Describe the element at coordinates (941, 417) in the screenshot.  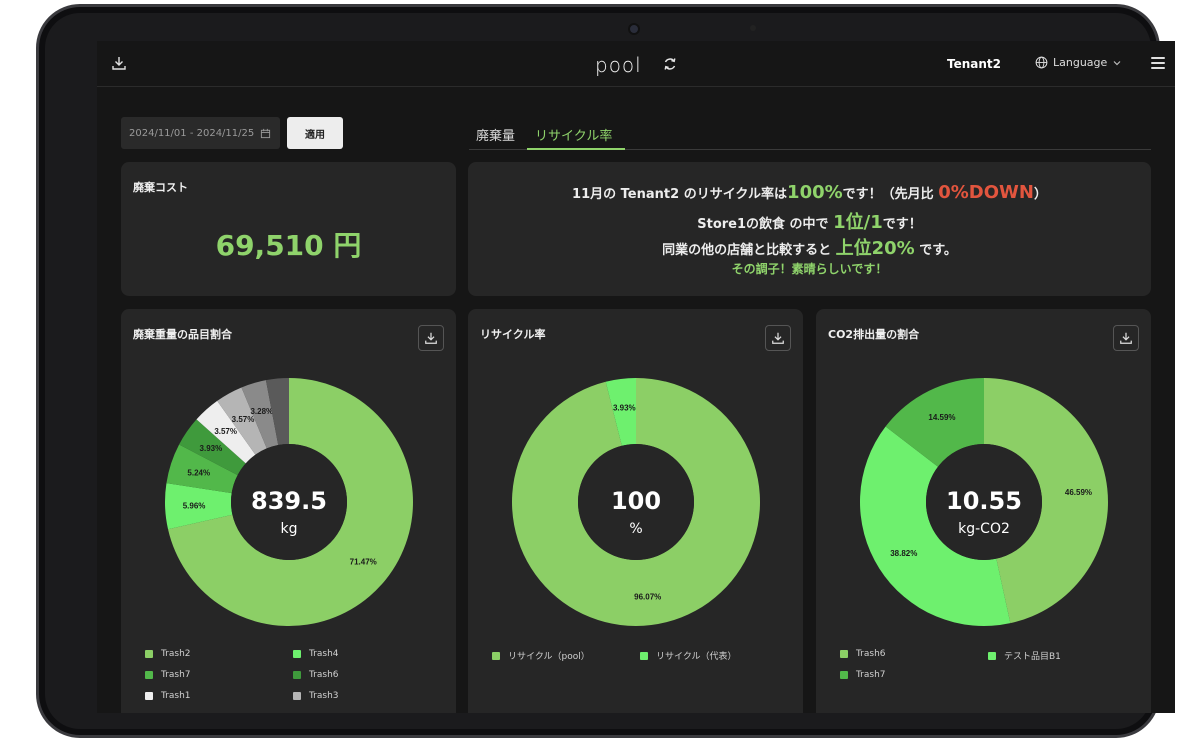
I see `slice-percent-label: 14.59%` at that location.